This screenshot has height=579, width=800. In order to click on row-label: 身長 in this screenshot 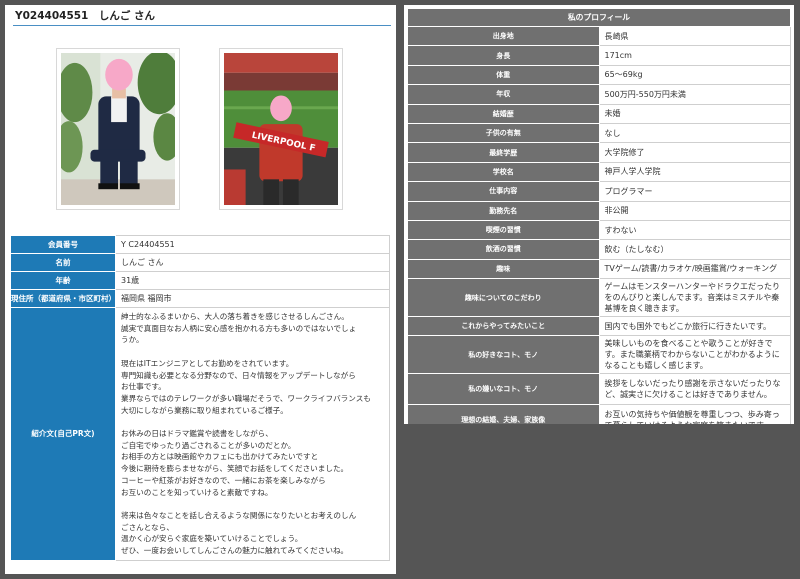, I will do `click(503, 55)`.